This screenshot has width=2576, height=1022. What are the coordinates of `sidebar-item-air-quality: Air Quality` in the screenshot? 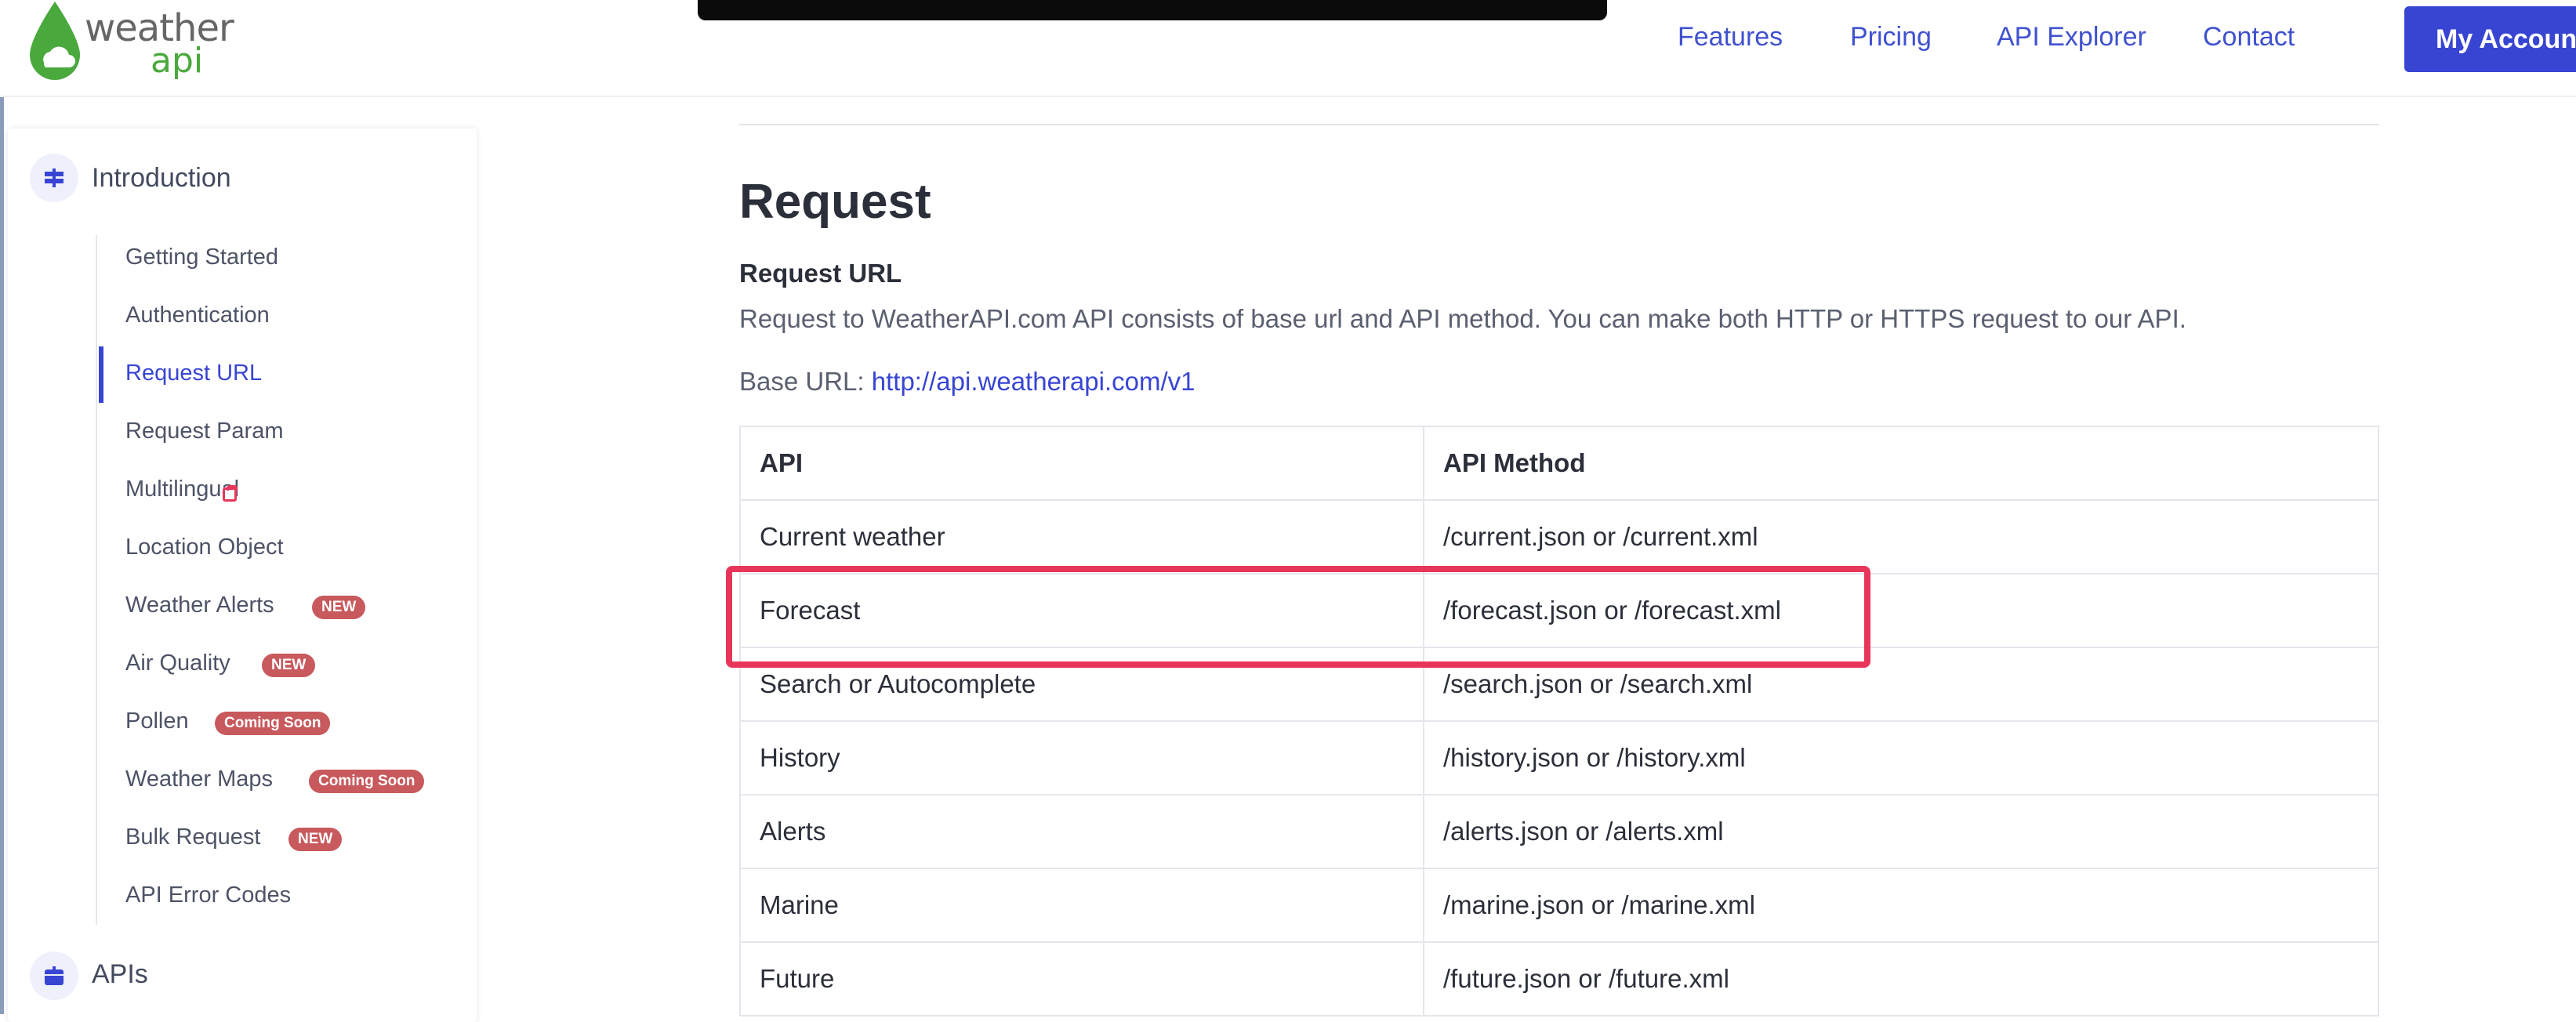 It's located at (178, 663).